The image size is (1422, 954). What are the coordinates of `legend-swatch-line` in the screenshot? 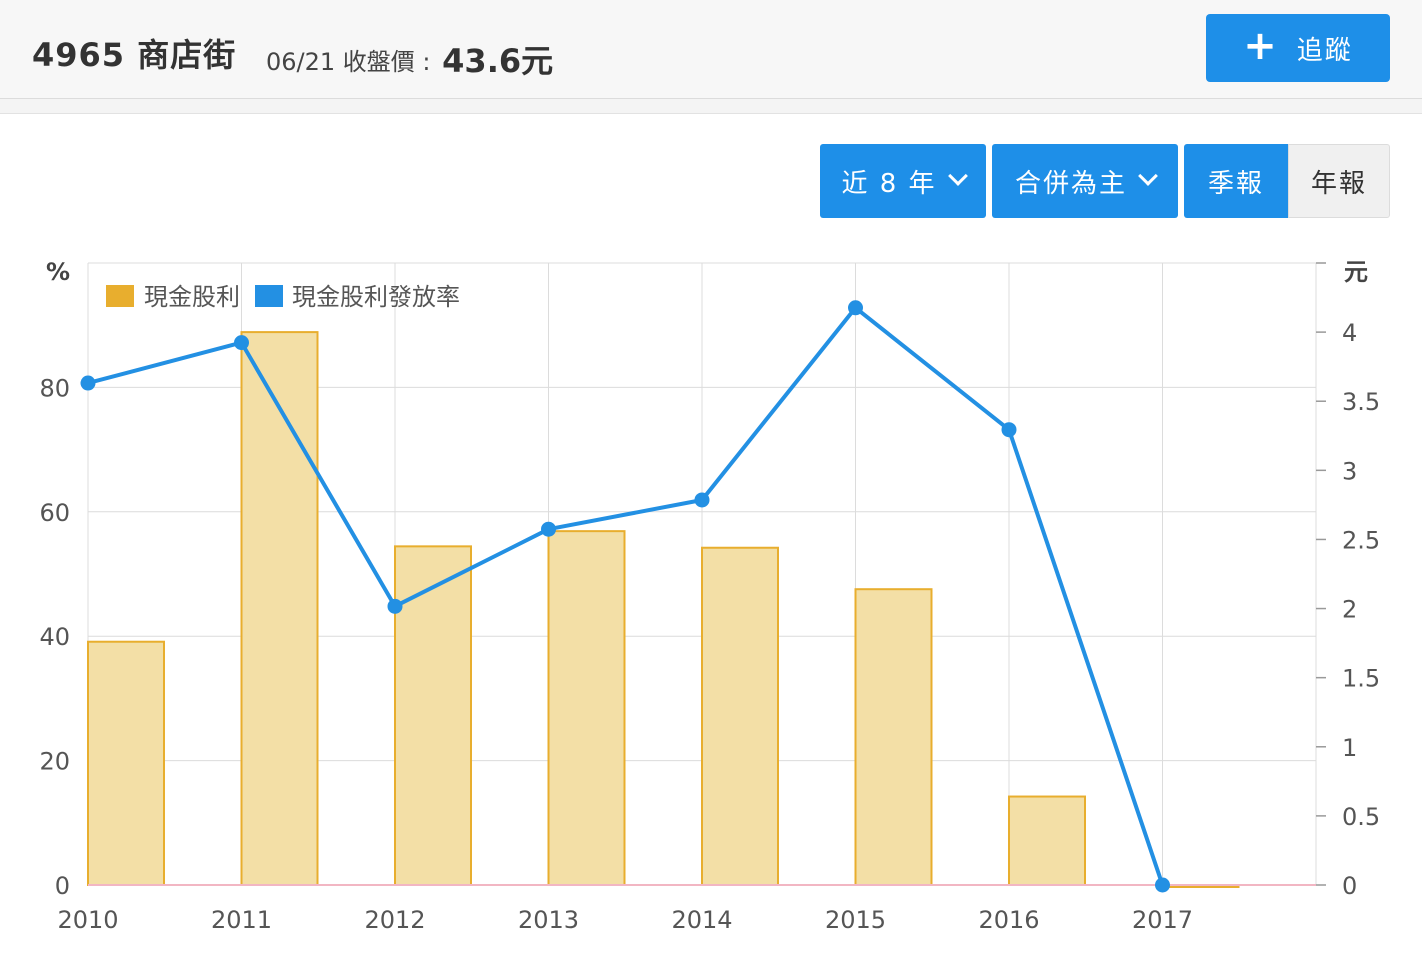 It's located at (269, 296).